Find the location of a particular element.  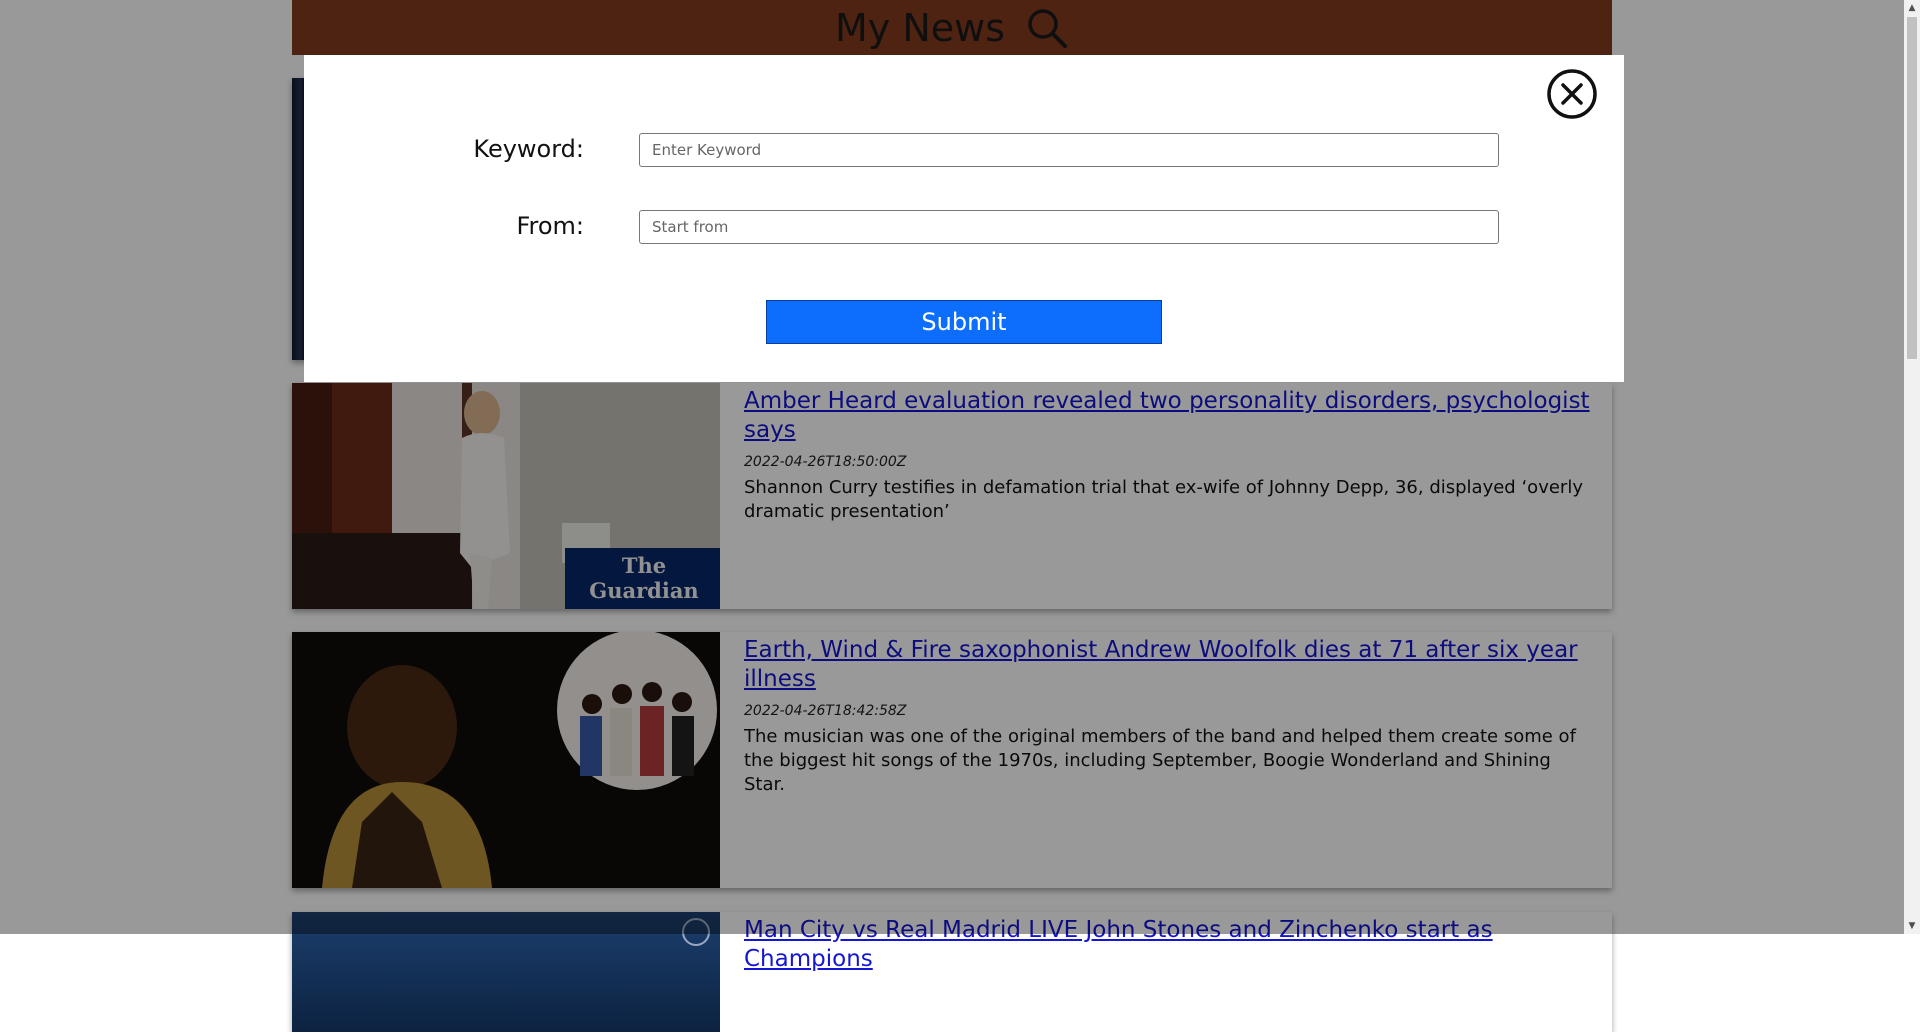

page-scrollbar: ▲ ▼ is located at coordinates (1912, 467).